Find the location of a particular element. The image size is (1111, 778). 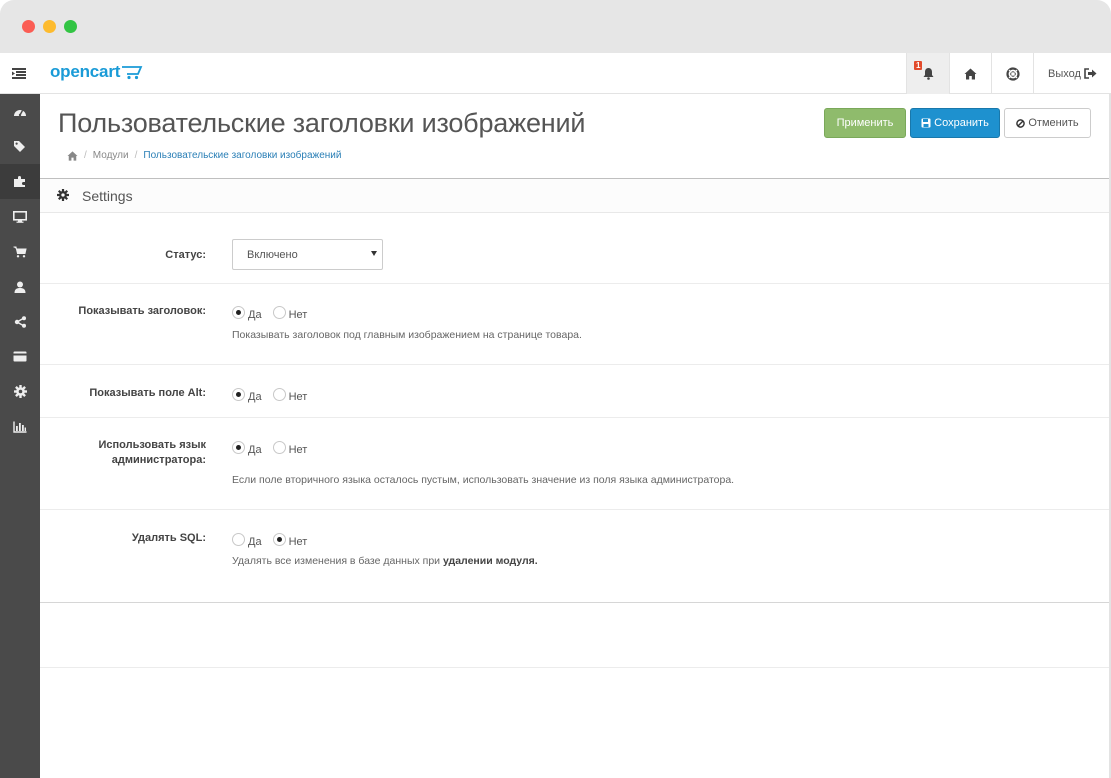

show-title-label: Показывать заголовок: is located at coordinates (142, 311).